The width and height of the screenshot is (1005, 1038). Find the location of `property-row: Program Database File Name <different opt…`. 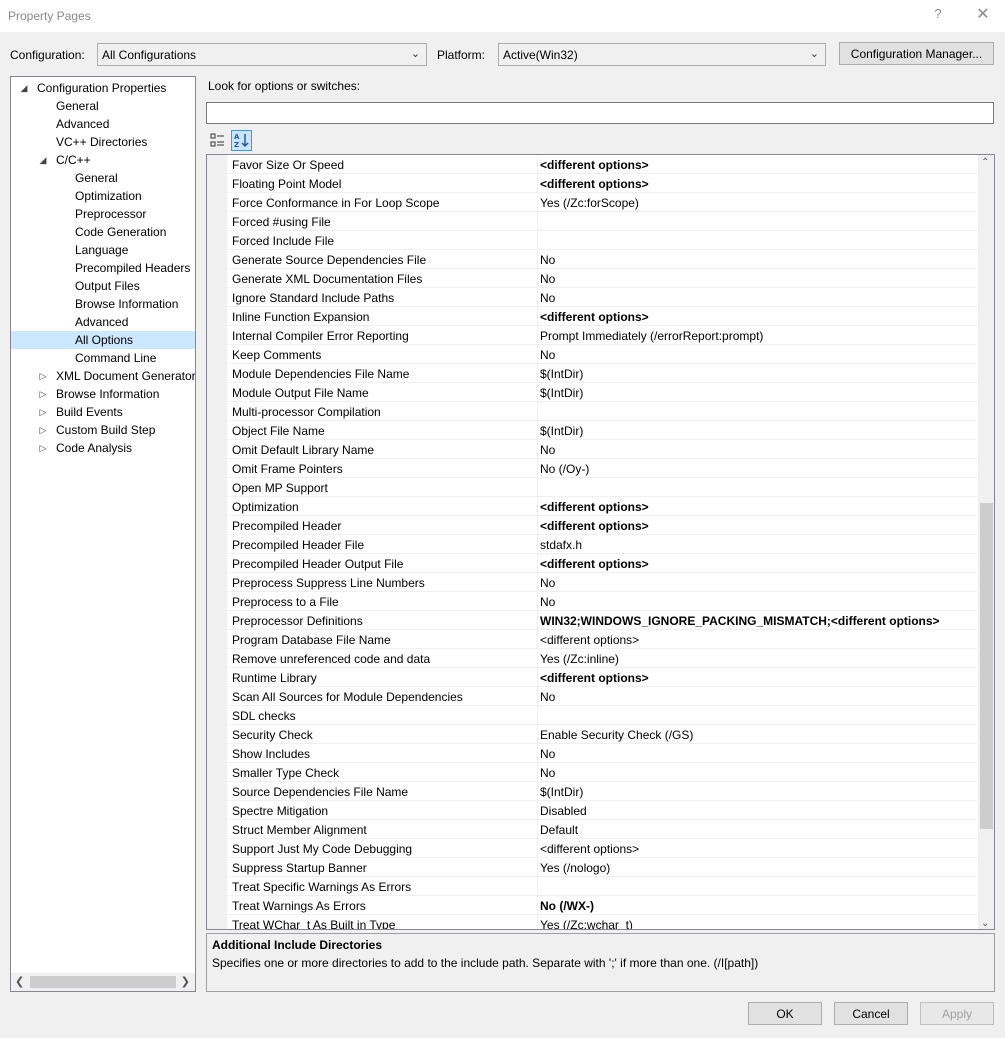

property-row: Program Database File Name <different opt… is located at coordinates (602, 639).